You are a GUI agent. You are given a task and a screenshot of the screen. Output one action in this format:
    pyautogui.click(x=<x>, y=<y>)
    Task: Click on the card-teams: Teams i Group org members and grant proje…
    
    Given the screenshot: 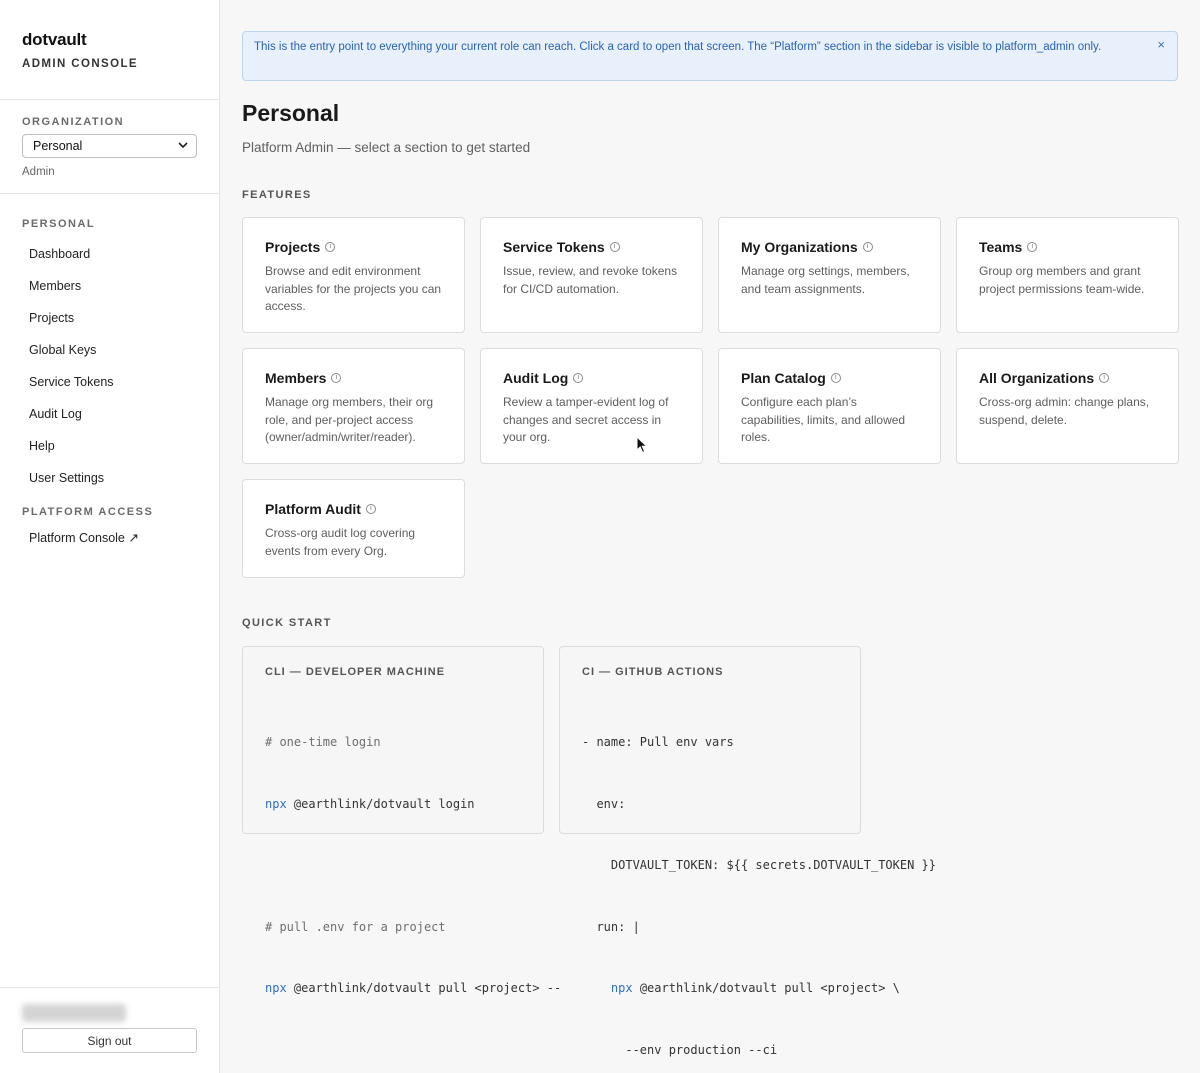 What is the action you would take?
    pyautogui.click(x=1067, y=275)
    